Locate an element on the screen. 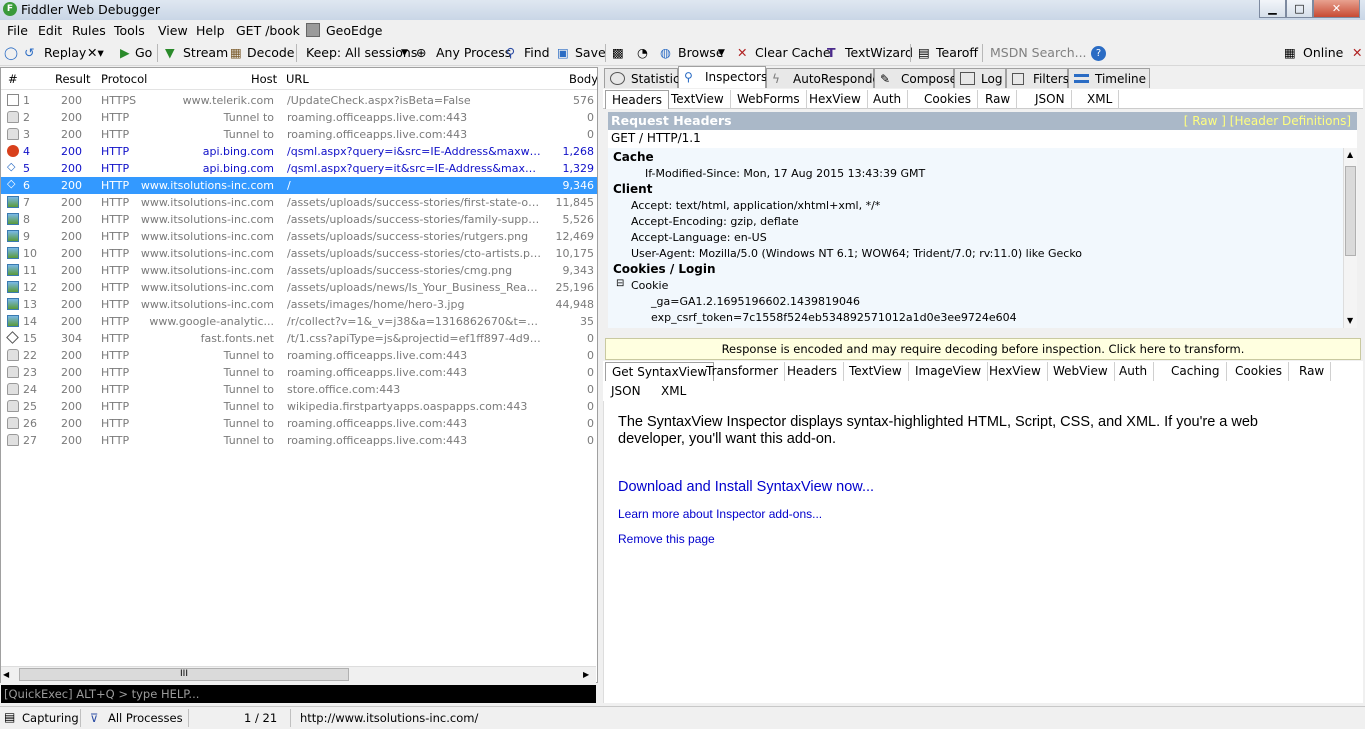 This screenshot has height=729, width=1365. cookie-ga: _ga=GA1.2.1695196602.1439819046 is located at coordinates (755, 301).